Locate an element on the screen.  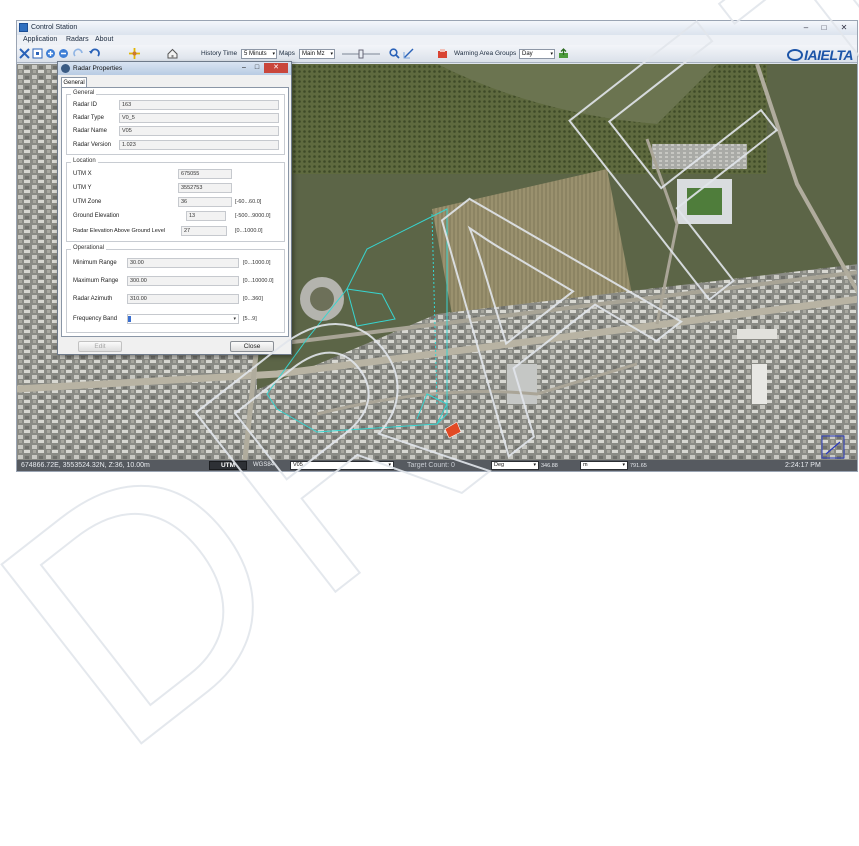
radar-select: V05 ▾ is located at coordinates (342, 465).